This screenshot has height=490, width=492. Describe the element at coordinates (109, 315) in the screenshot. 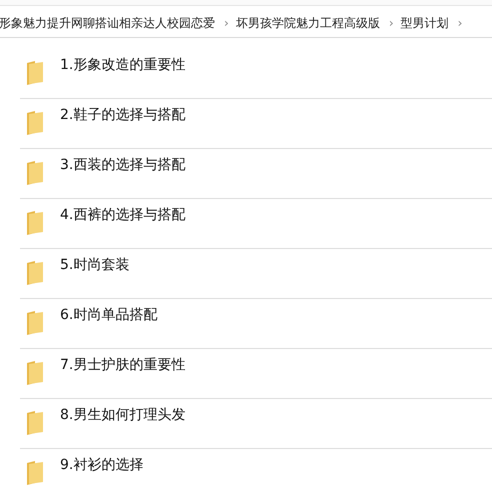

I see `folder-name: 6.时尚单品搭配` at that location.